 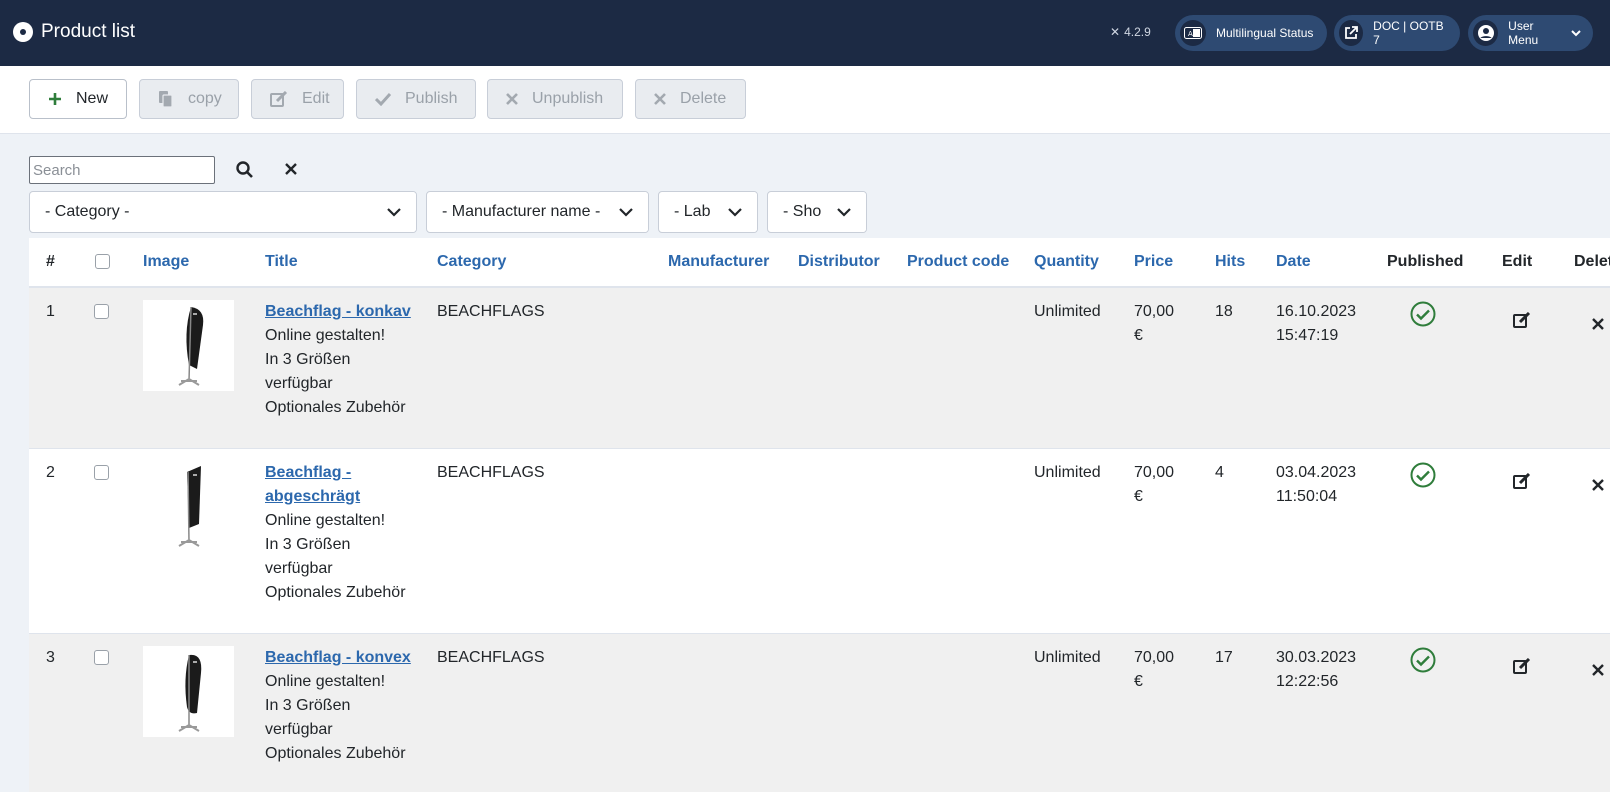 What do you see at coordinates (345, 312) in the screenshot?
I see `product-title-link: Beachflag - konkav` at bounding box center [345, 312].